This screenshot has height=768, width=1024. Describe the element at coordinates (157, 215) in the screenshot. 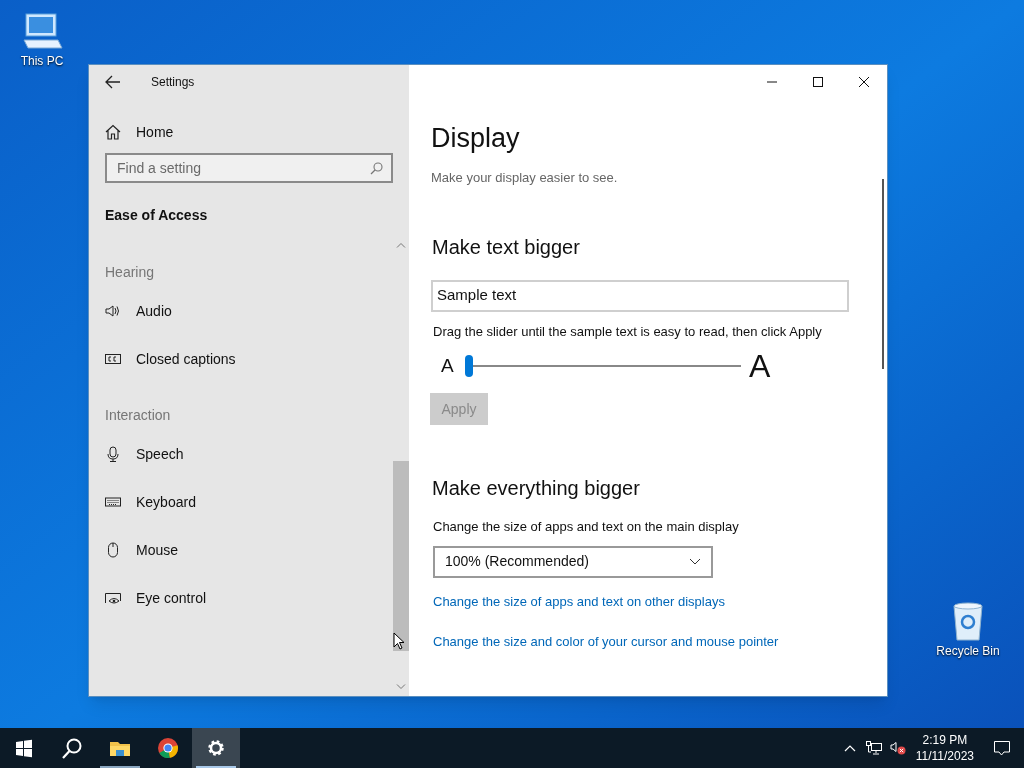

I see `section-title: Ease of Access` at that location.